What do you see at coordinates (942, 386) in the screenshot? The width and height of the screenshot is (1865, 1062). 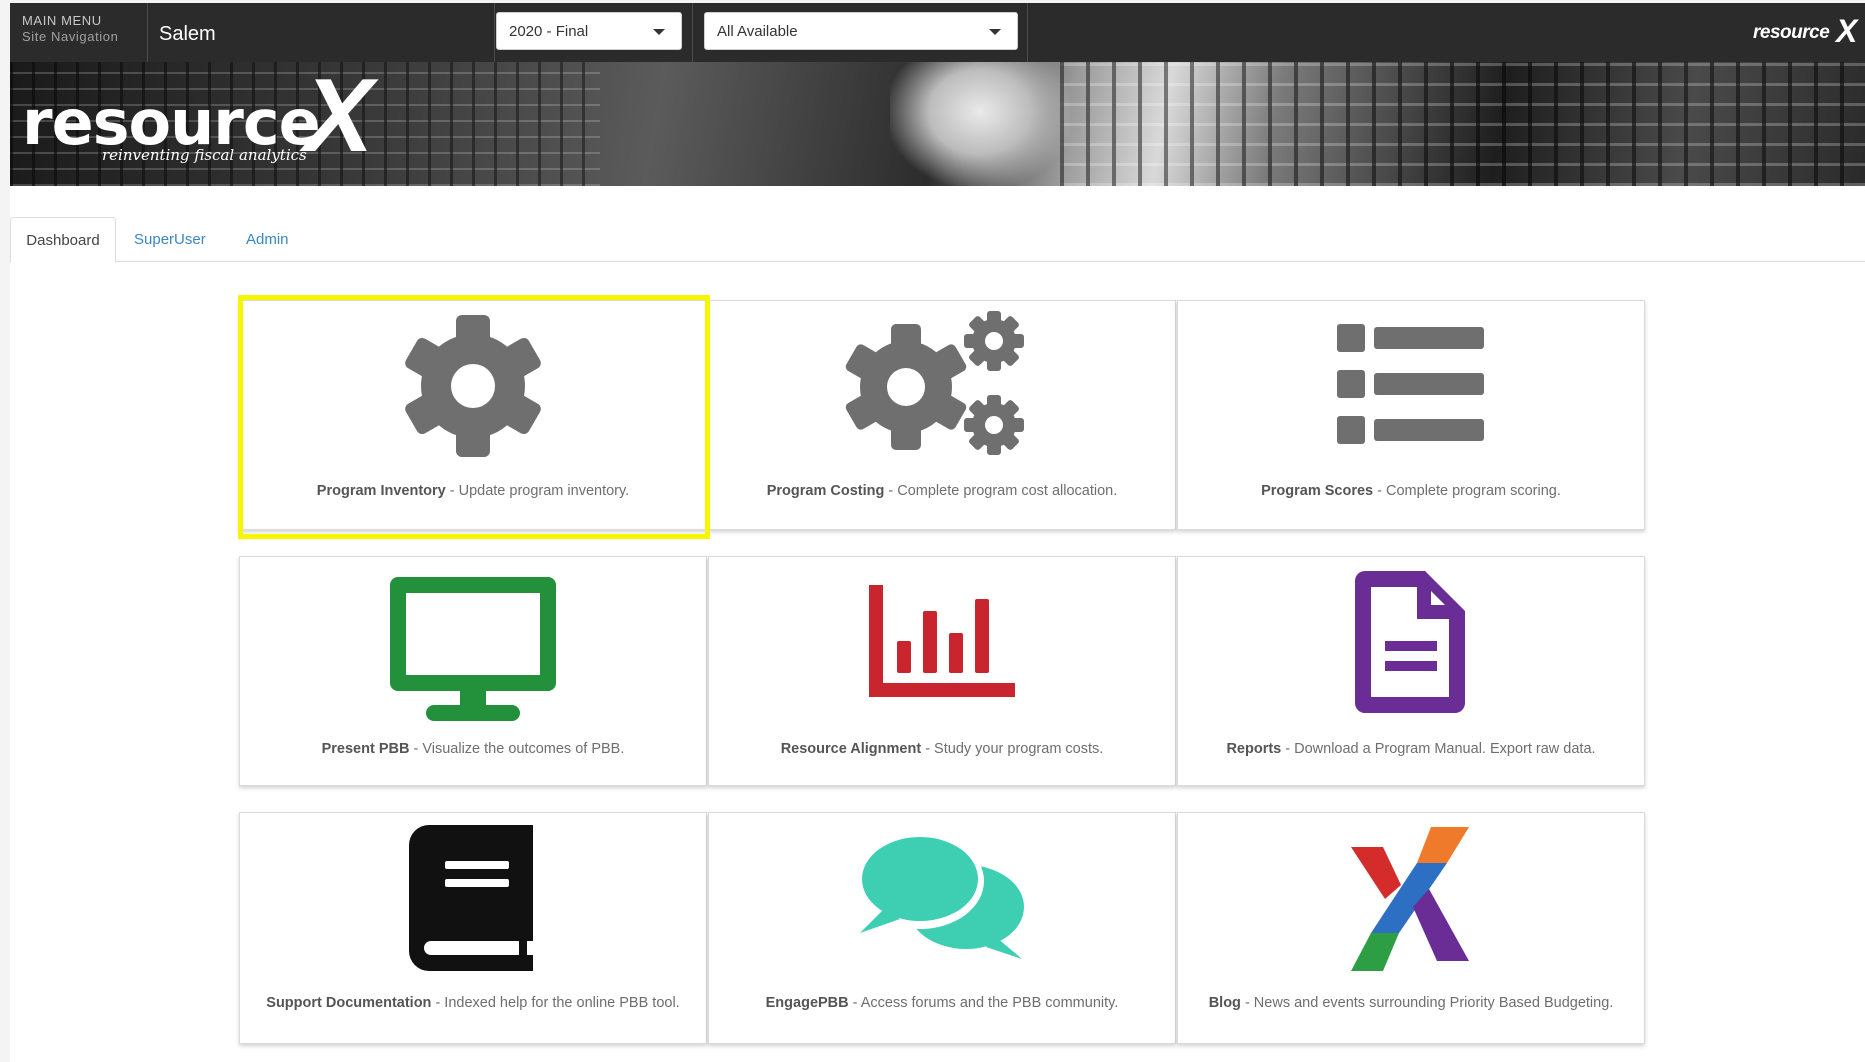 I see `gears-icon` at bounding box center [942, 386].